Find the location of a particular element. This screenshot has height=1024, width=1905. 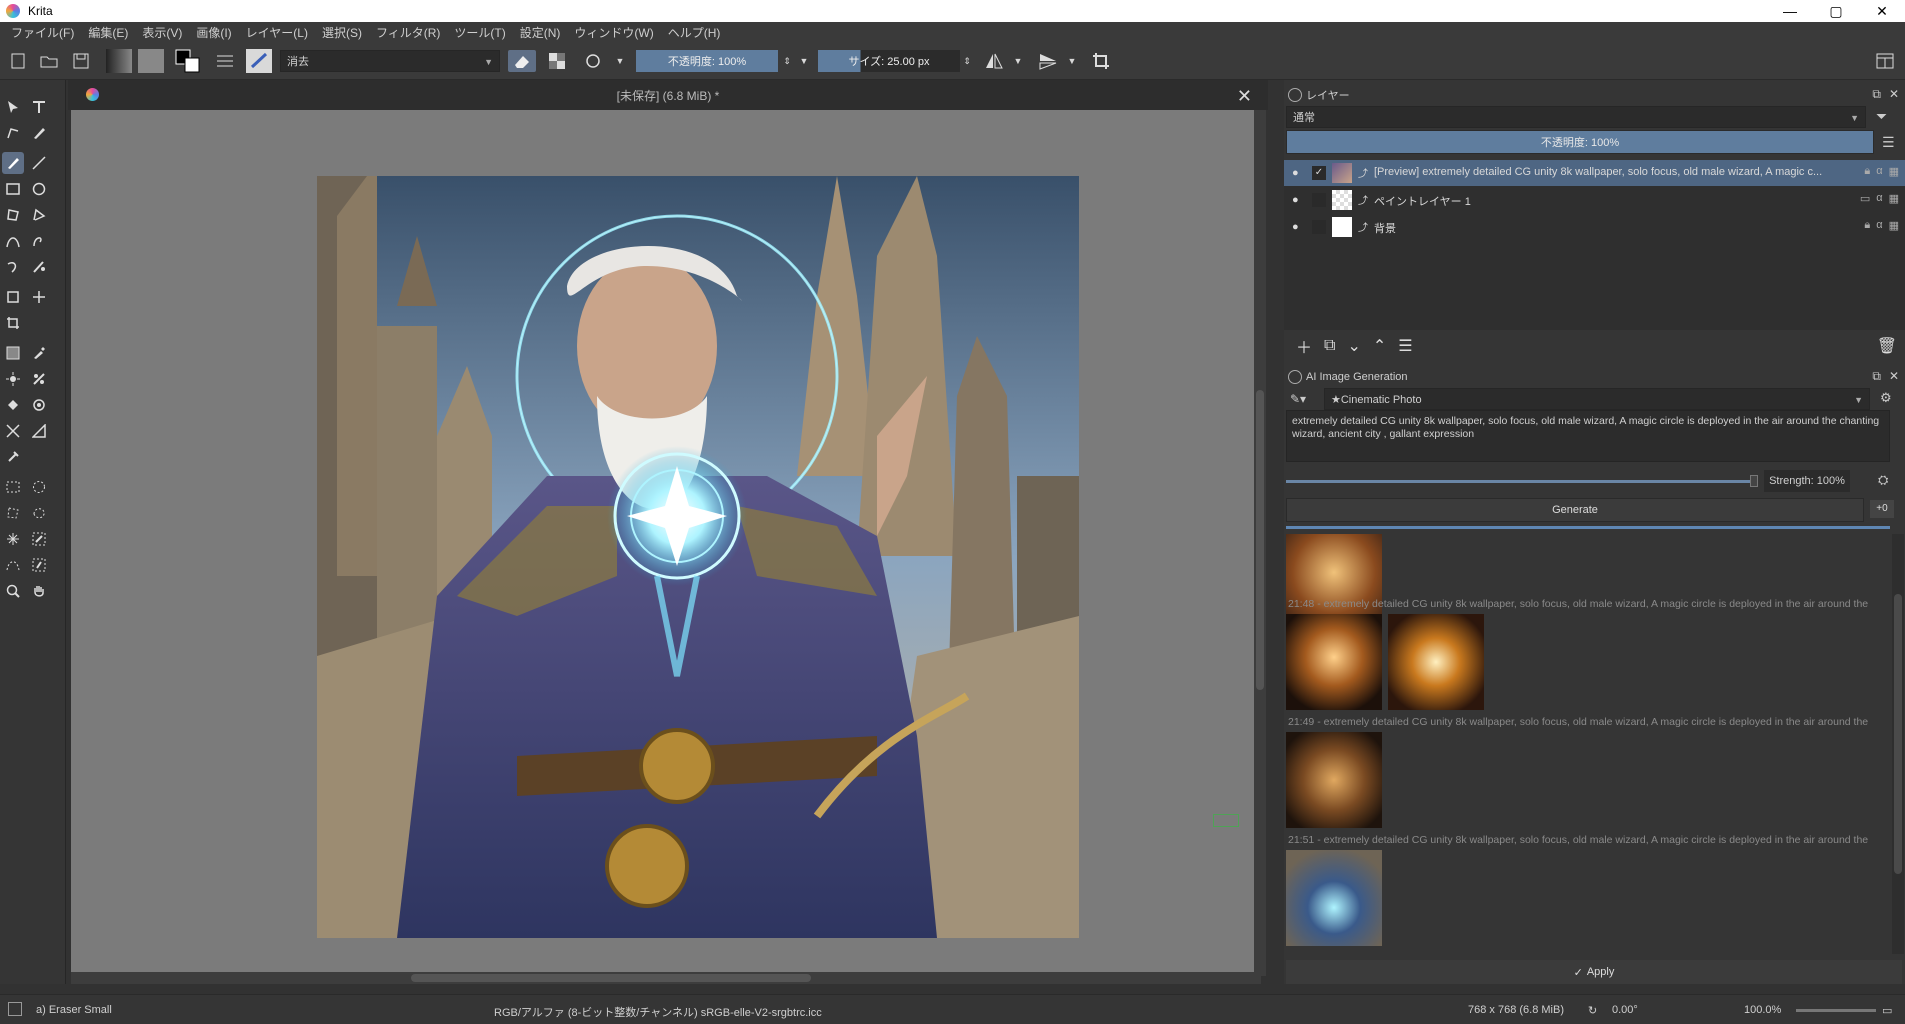

document-tab: [未保存] (6.8 MiB) * ✕ is located at coordinates (668, 95).